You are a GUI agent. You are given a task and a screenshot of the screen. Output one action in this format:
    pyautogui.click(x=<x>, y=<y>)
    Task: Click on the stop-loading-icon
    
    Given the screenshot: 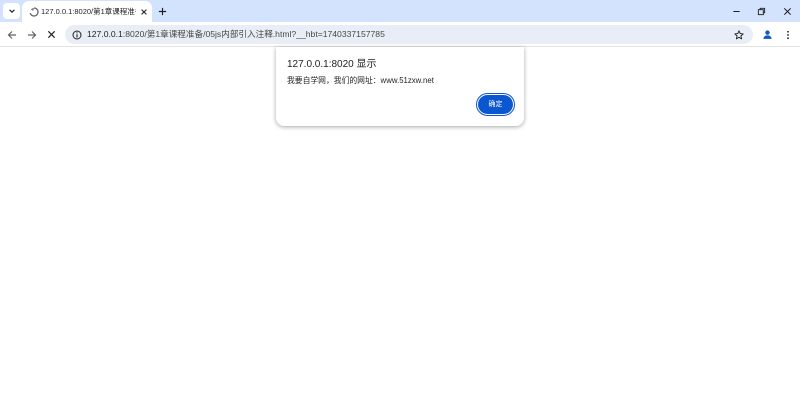 What is the action you would take?
    pyautogui.click(x=51, y=34)
    